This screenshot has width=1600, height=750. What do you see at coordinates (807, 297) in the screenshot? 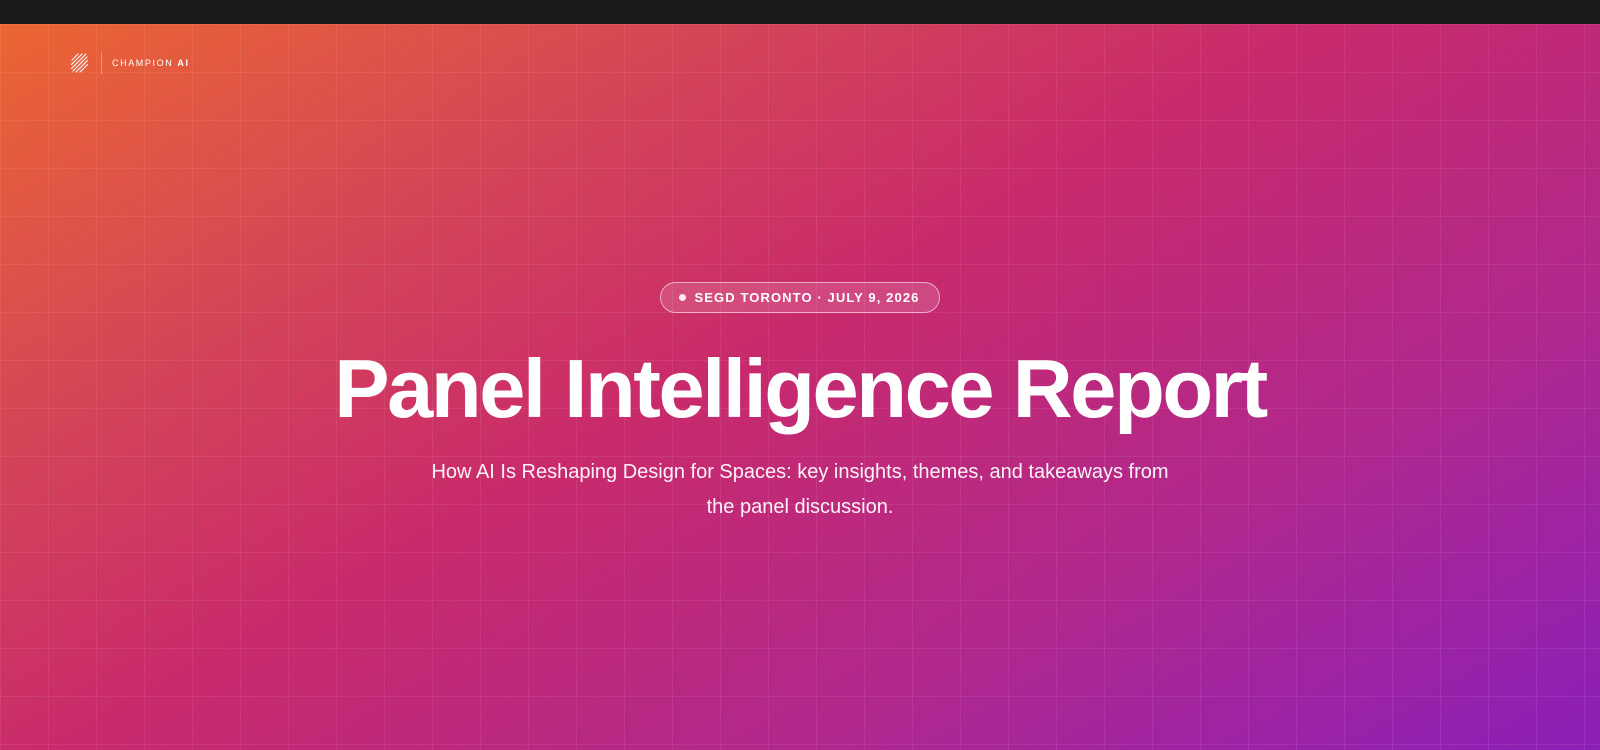
I see `event-badge-text: SEGD TORONTO · JULY 9, 2026` at bounding box center [807, 297].